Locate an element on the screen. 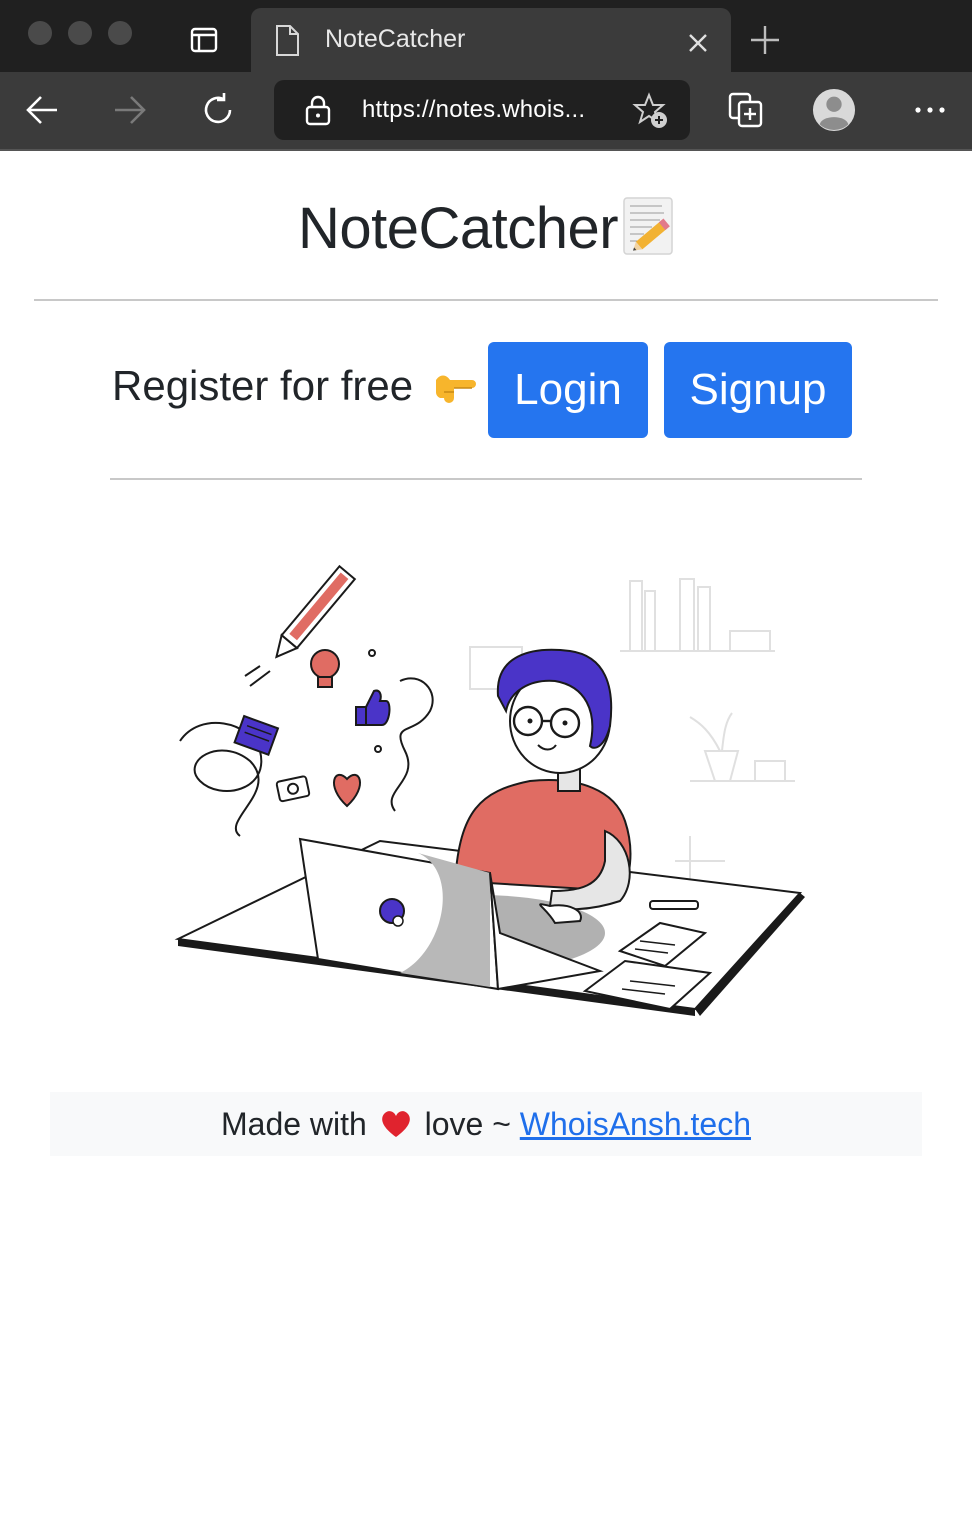 This screenshot has width=972, height=1524. browser-tabbar: NoteCatcher is located at coordinates (486, 36).